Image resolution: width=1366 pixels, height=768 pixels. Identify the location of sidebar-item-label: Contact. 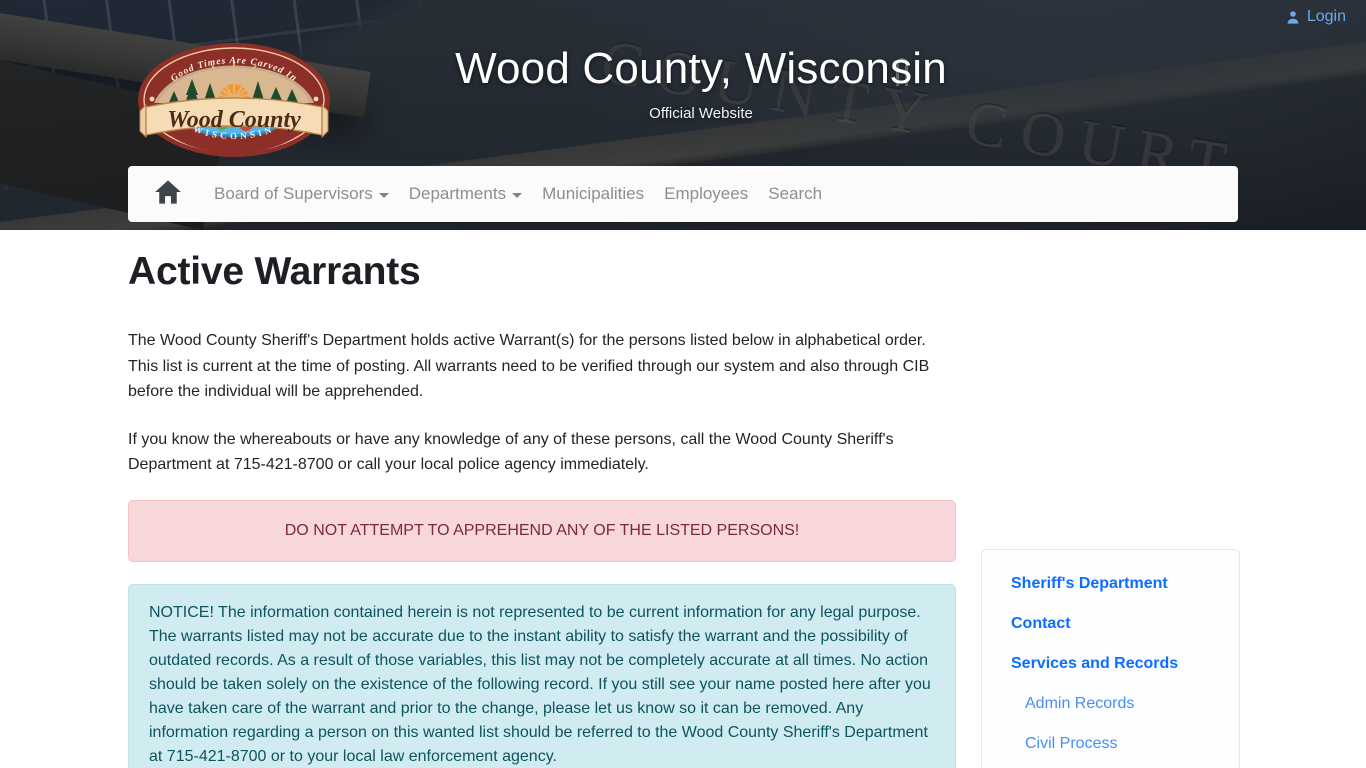
(1041, 623).